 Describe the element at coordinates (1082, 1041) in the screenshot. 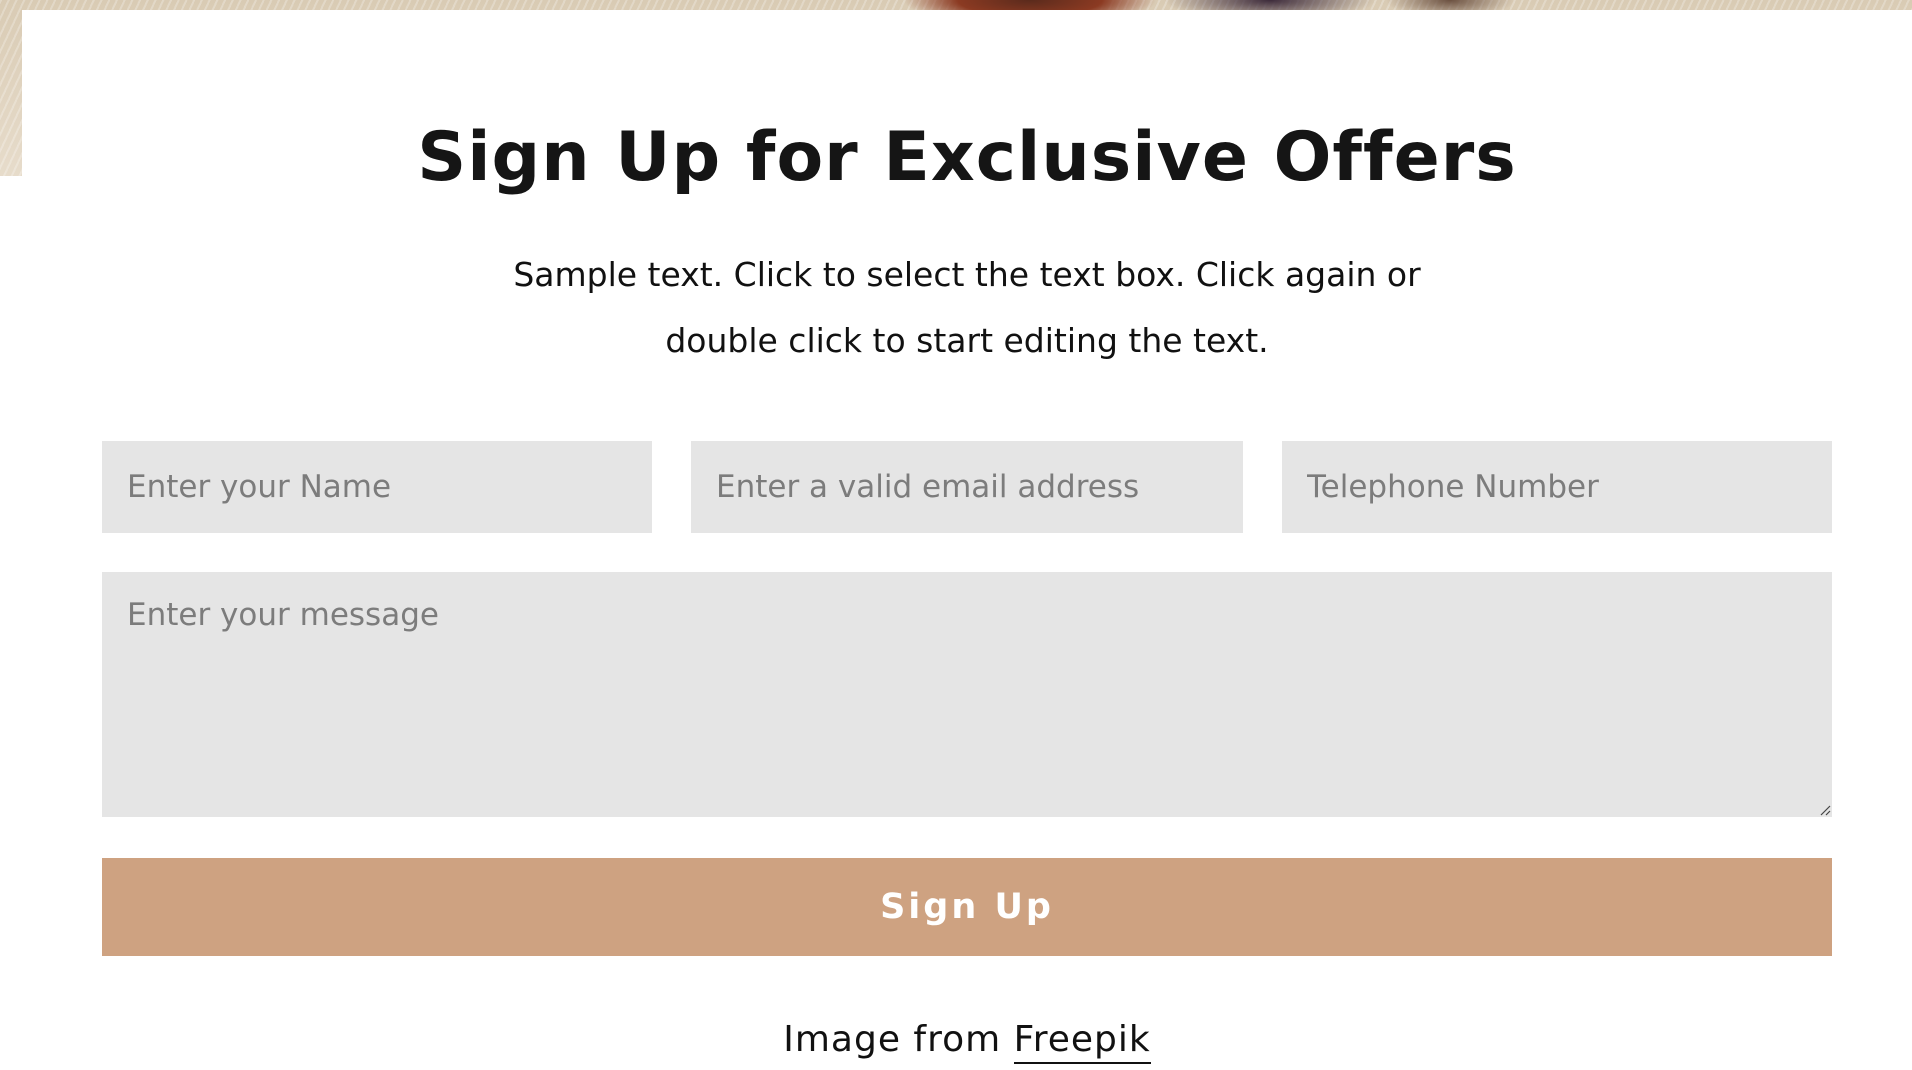

I see `freepik-link: Freepik` at that location.